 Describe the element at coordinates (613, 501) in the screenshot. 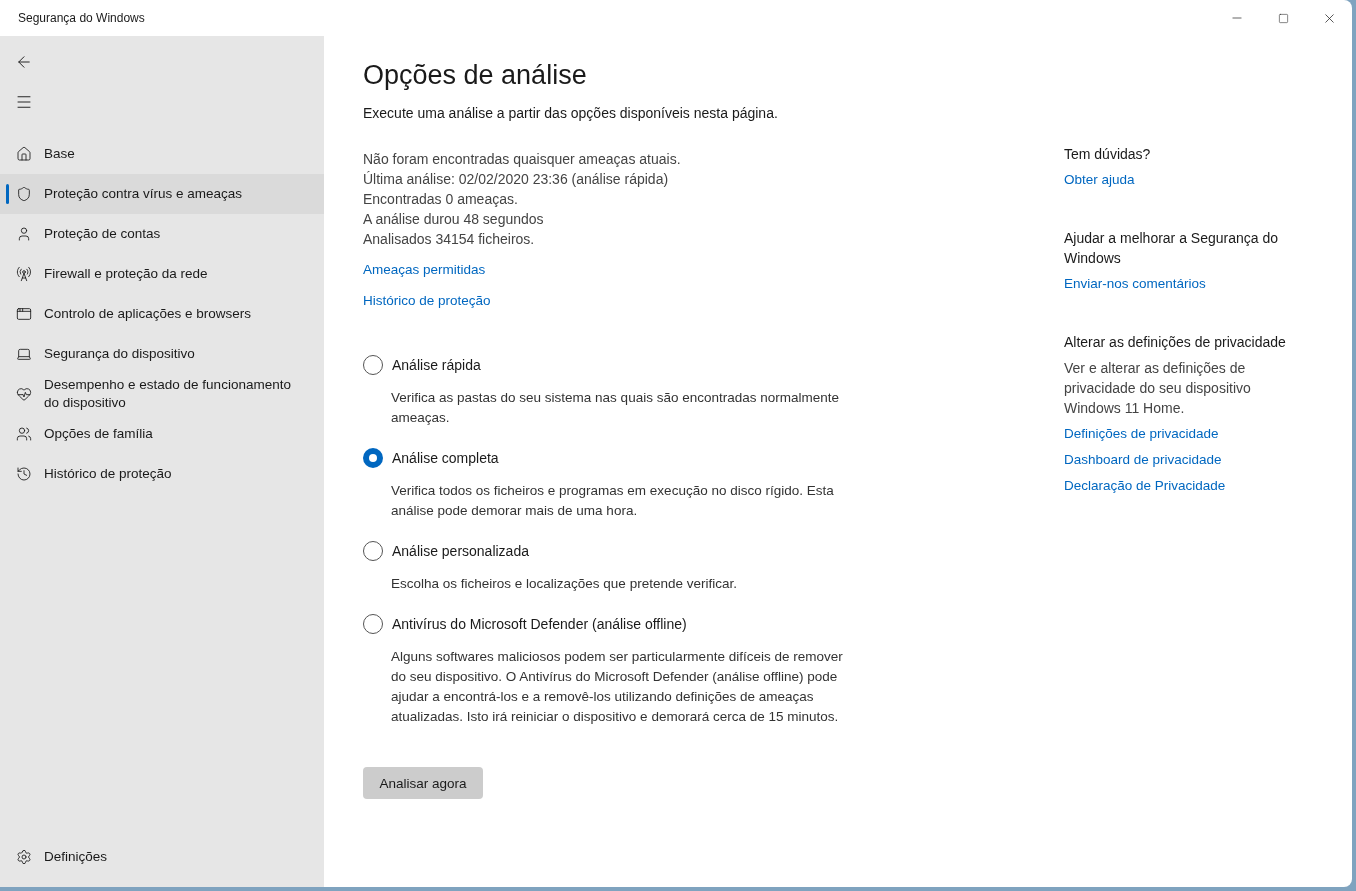

I see `option-description: Verifica todos os ficheiros e programas em execução no disco rígido. Esta análise pode demorar mais de uma hora.` at that location.